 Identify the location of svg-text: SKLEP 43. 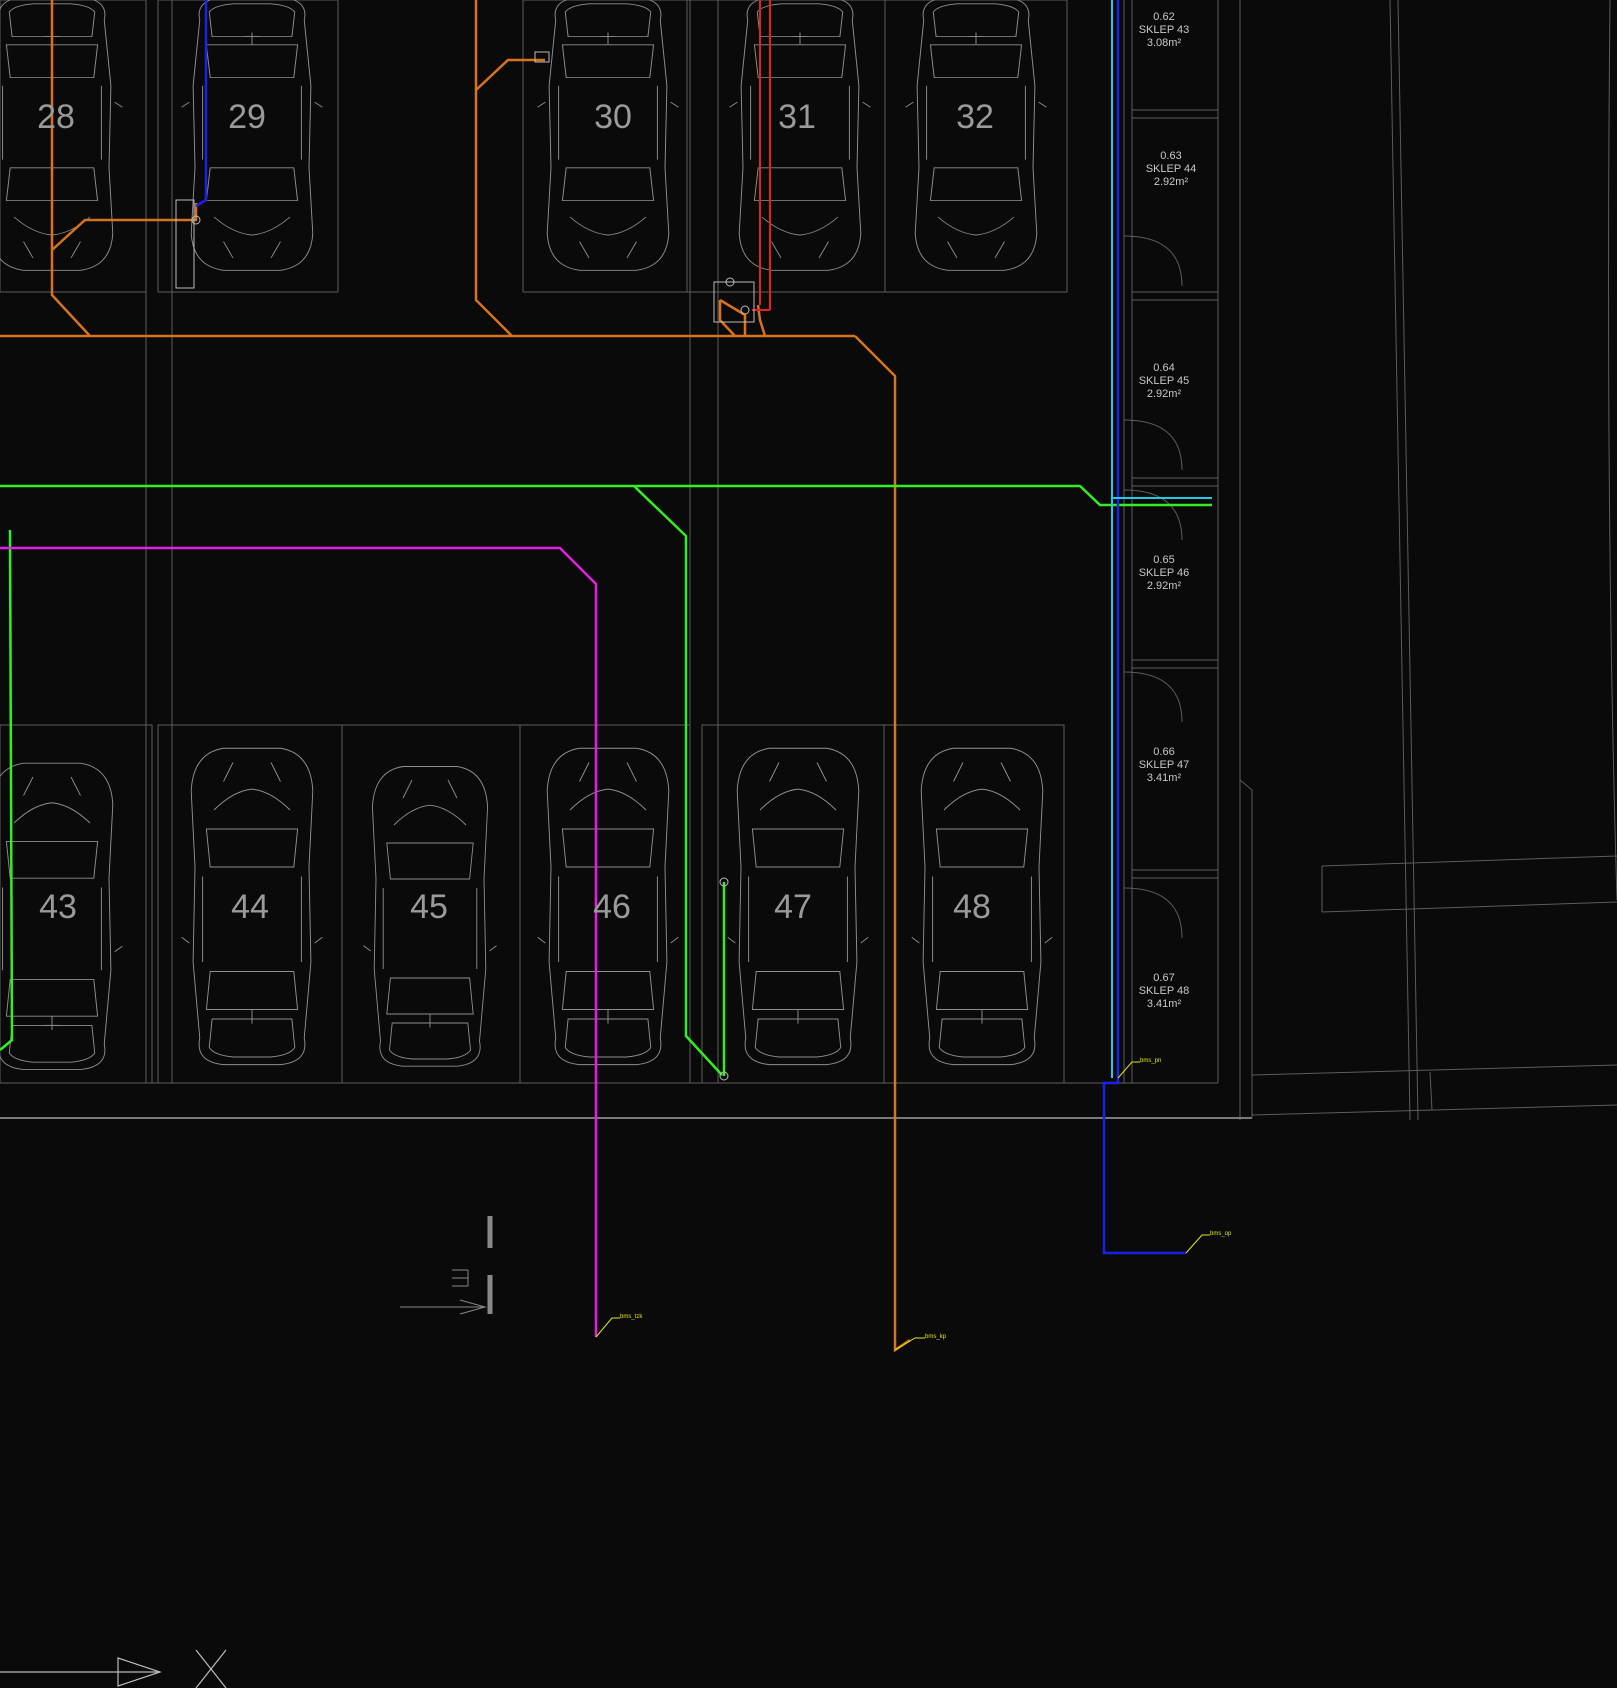
(1164, 30).